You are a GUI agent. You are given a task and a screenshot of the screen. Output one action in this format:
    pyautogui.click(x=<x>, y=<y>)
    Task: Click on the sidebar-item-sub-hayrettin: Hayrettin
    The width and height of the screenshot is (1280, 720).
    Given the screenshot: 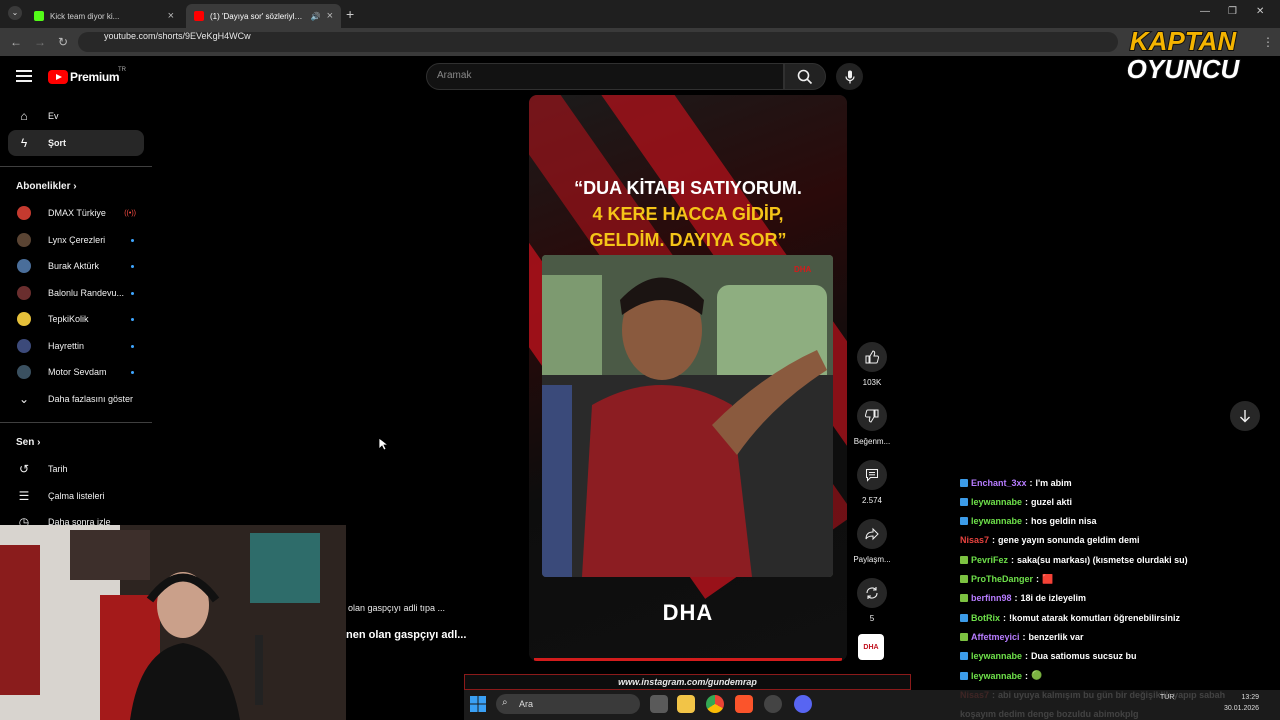 What is the action you would take?
    pyautogui.click(x=76, y=346)
    